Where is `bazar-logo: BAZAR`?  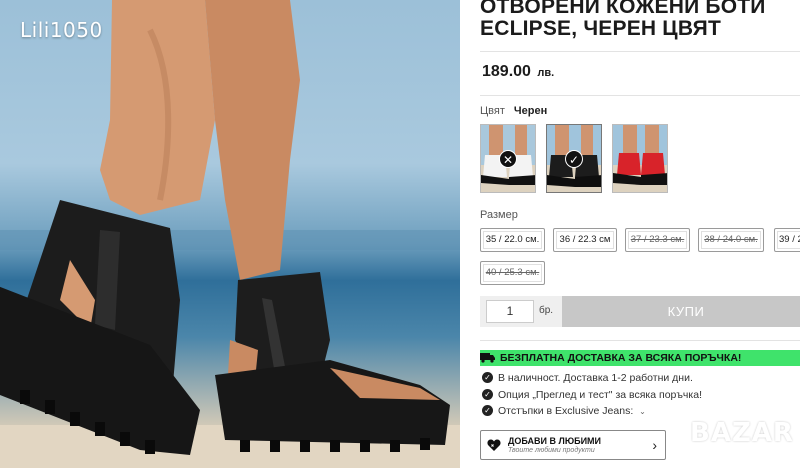 bazar-logo: BAZAR is located at coordinates (742, 433).